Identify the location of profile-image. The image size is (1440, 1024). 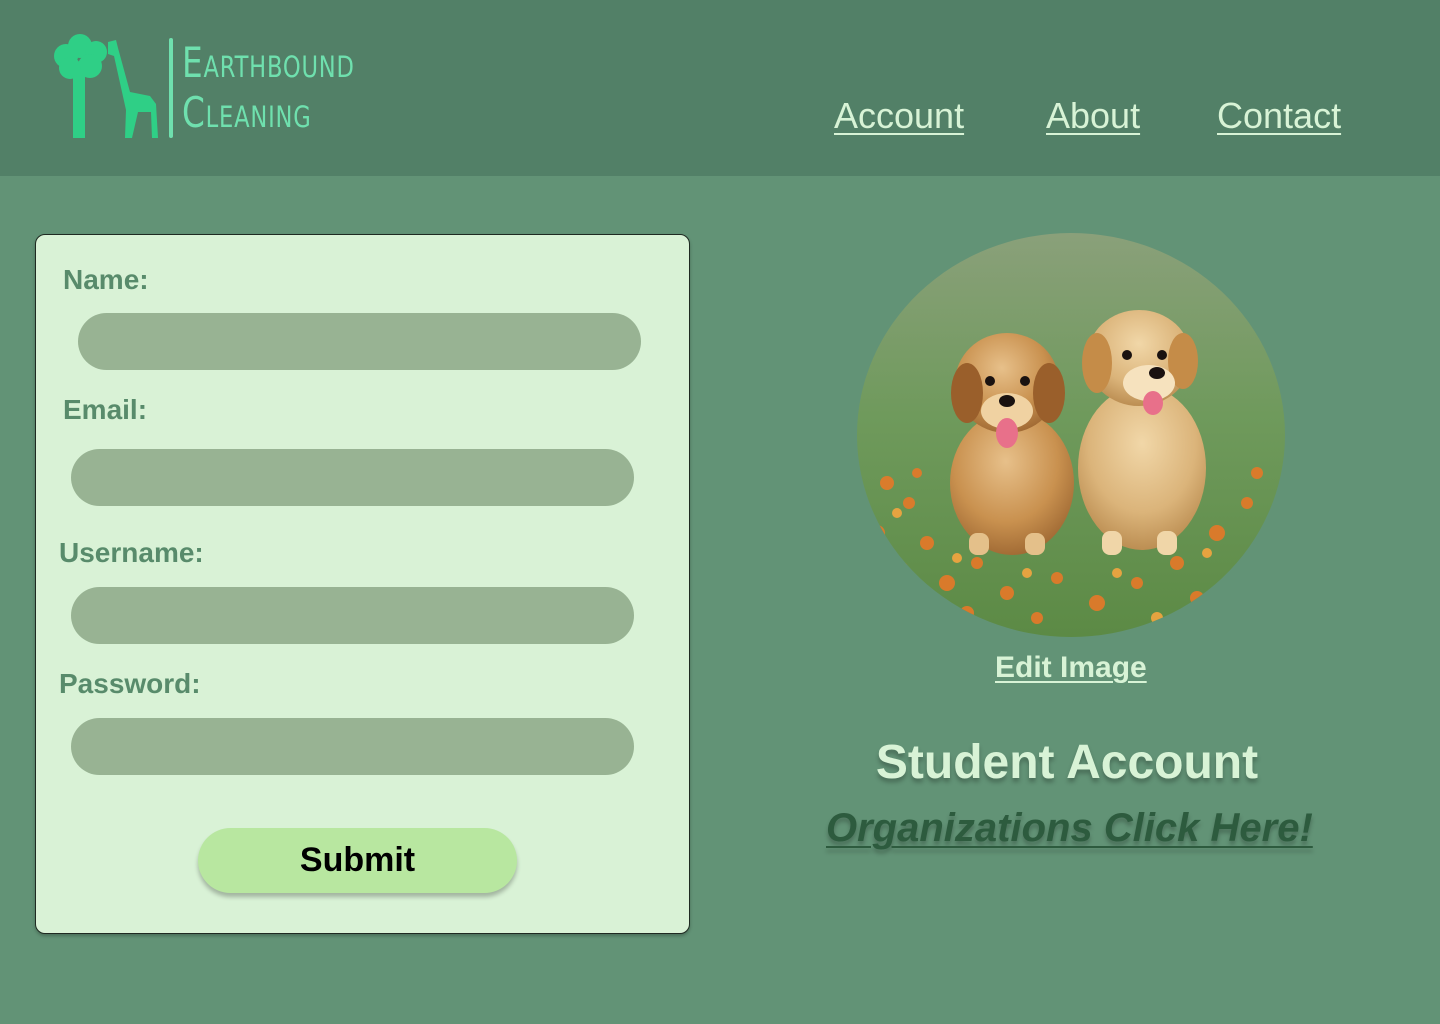
(1071, 435).